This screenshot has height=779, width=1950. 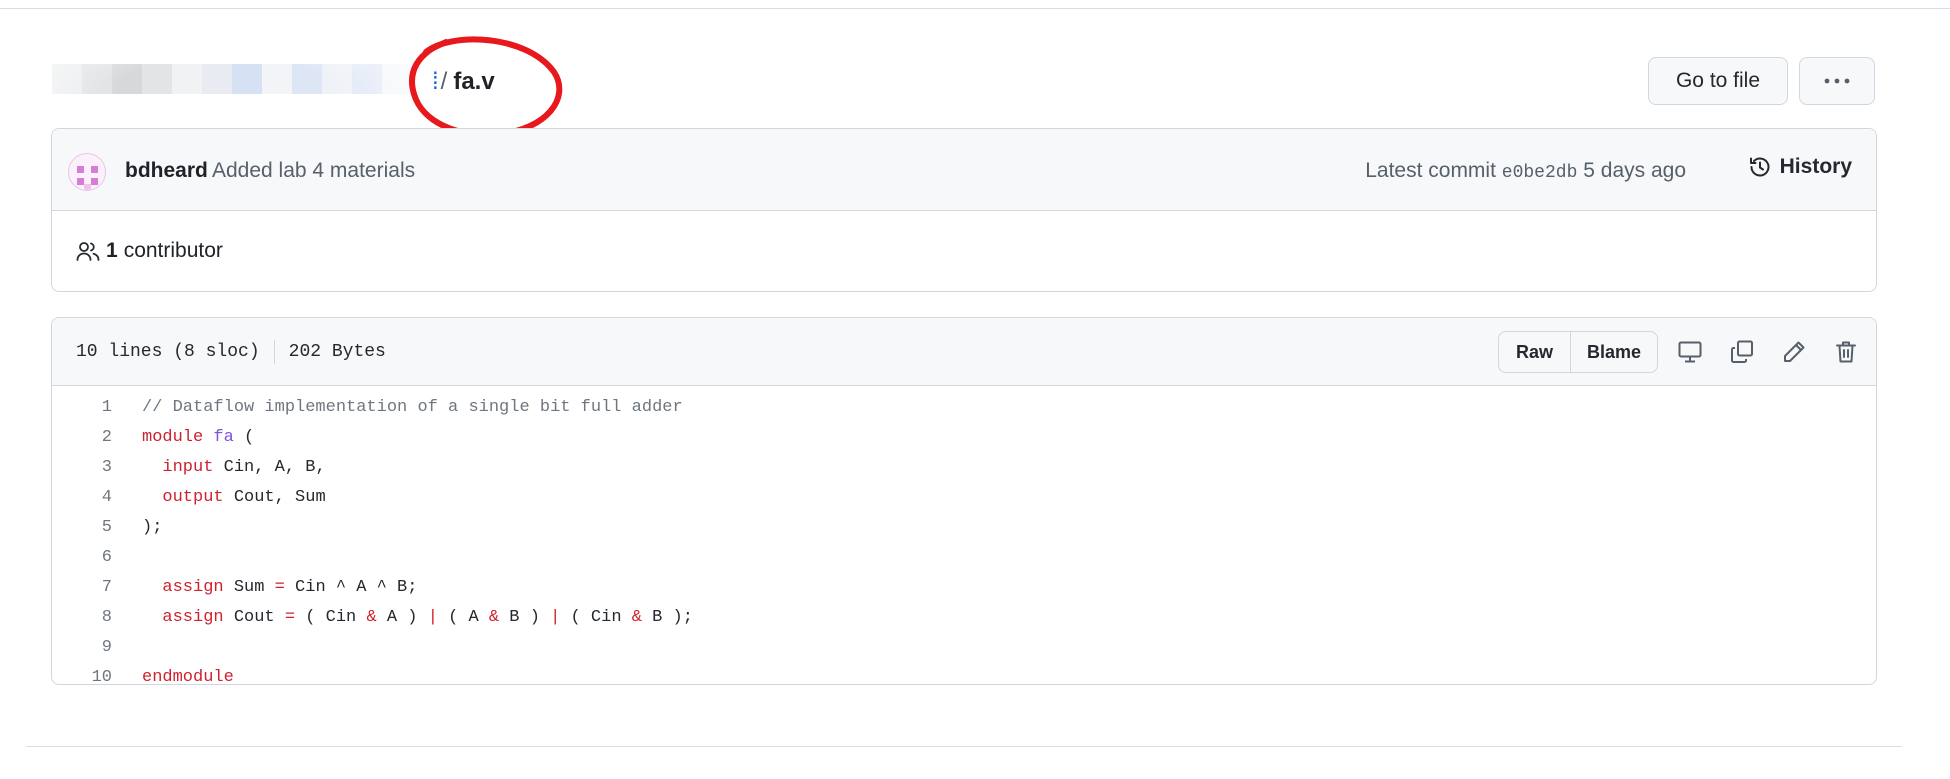 What do you see at coordinates (166, 171) in the screenshot?
I see `commit-author: bdheard` at bounding box center [166, 171].